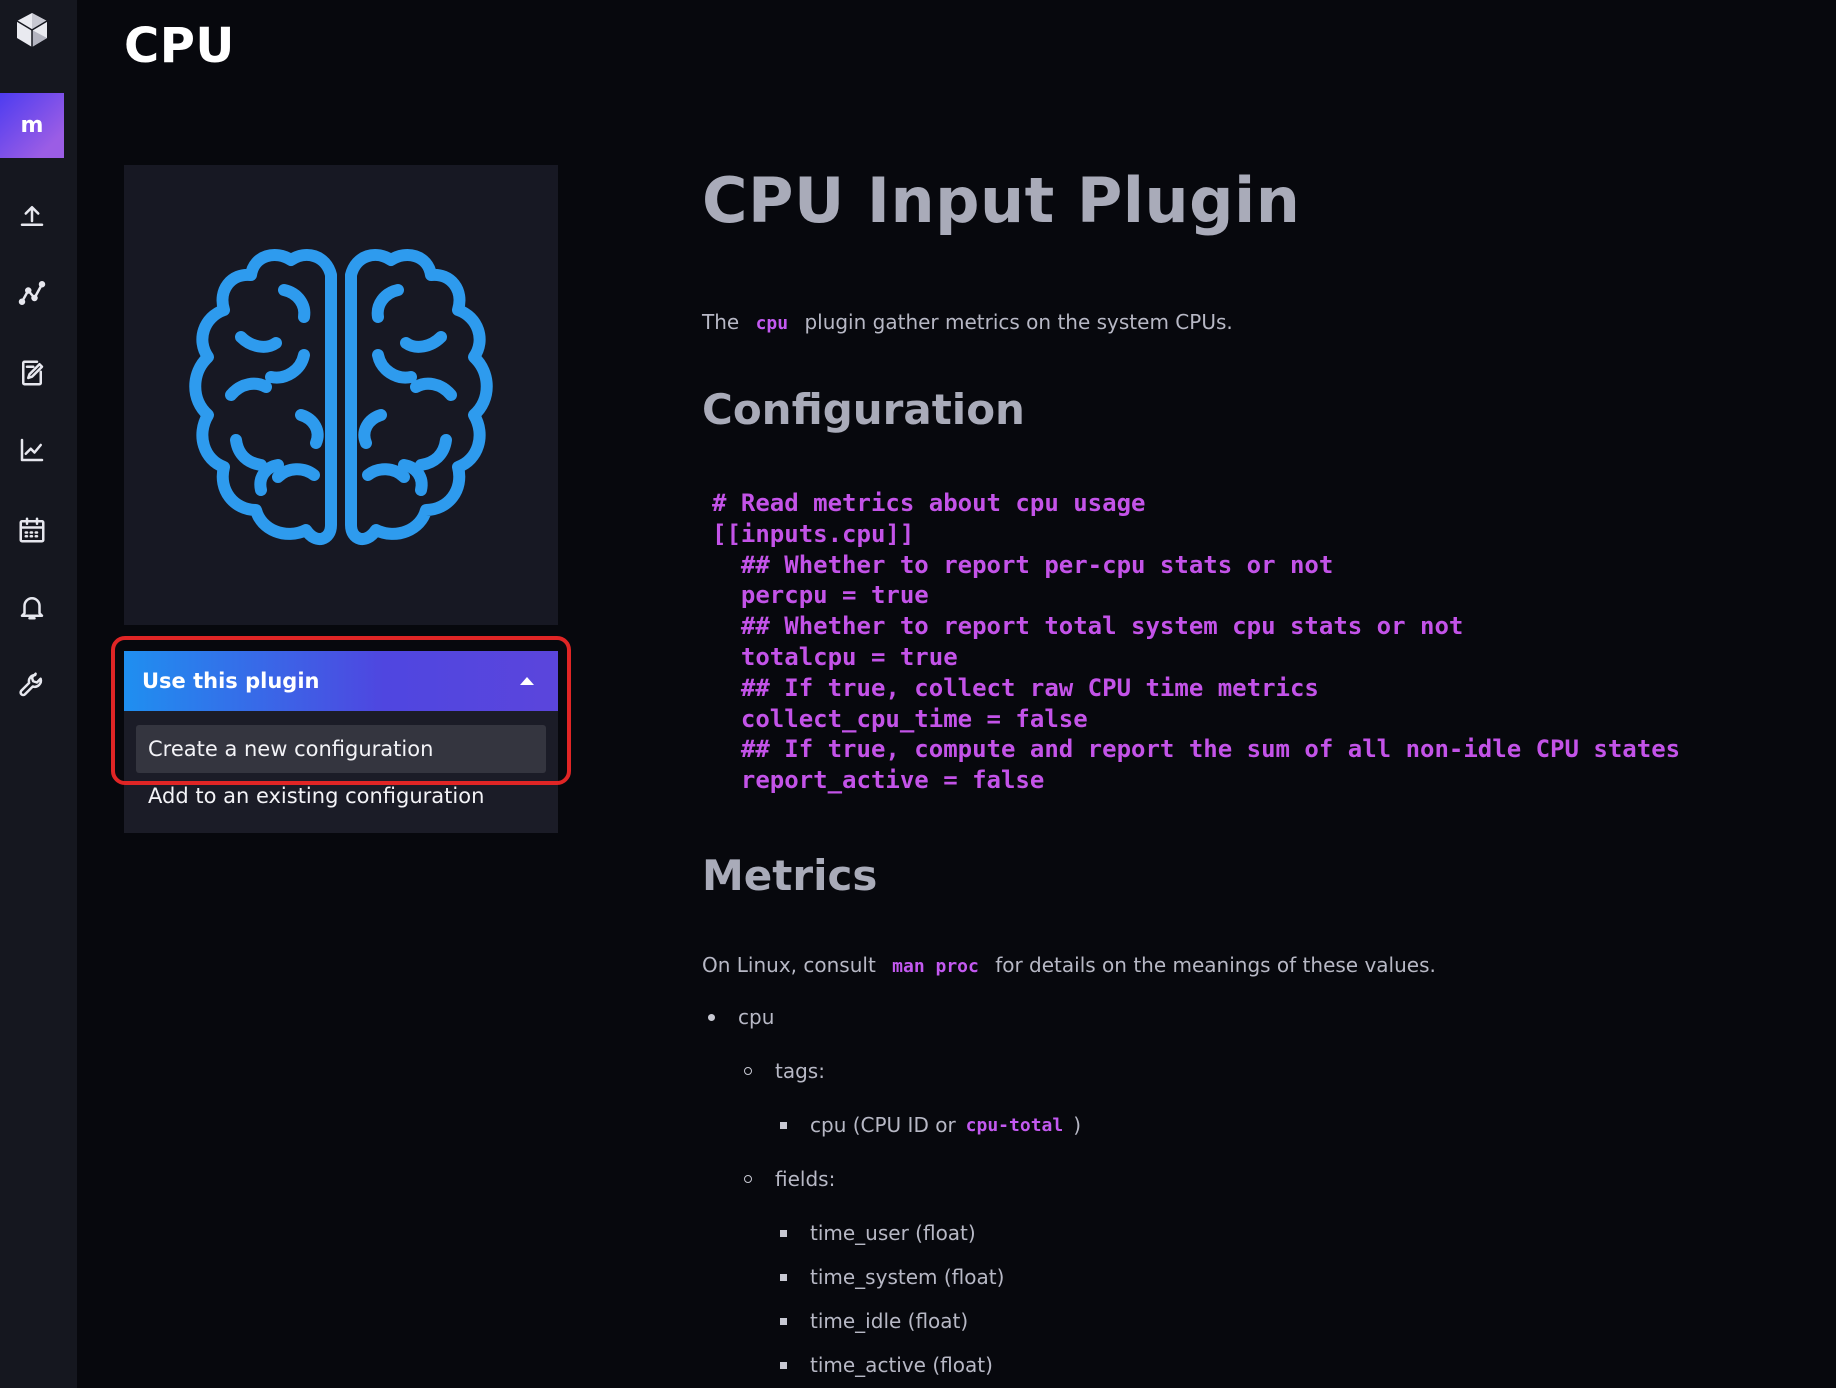 This screenshot has height=1388, width=1836. I want to click on caret-up-icon, so click(527, 681).